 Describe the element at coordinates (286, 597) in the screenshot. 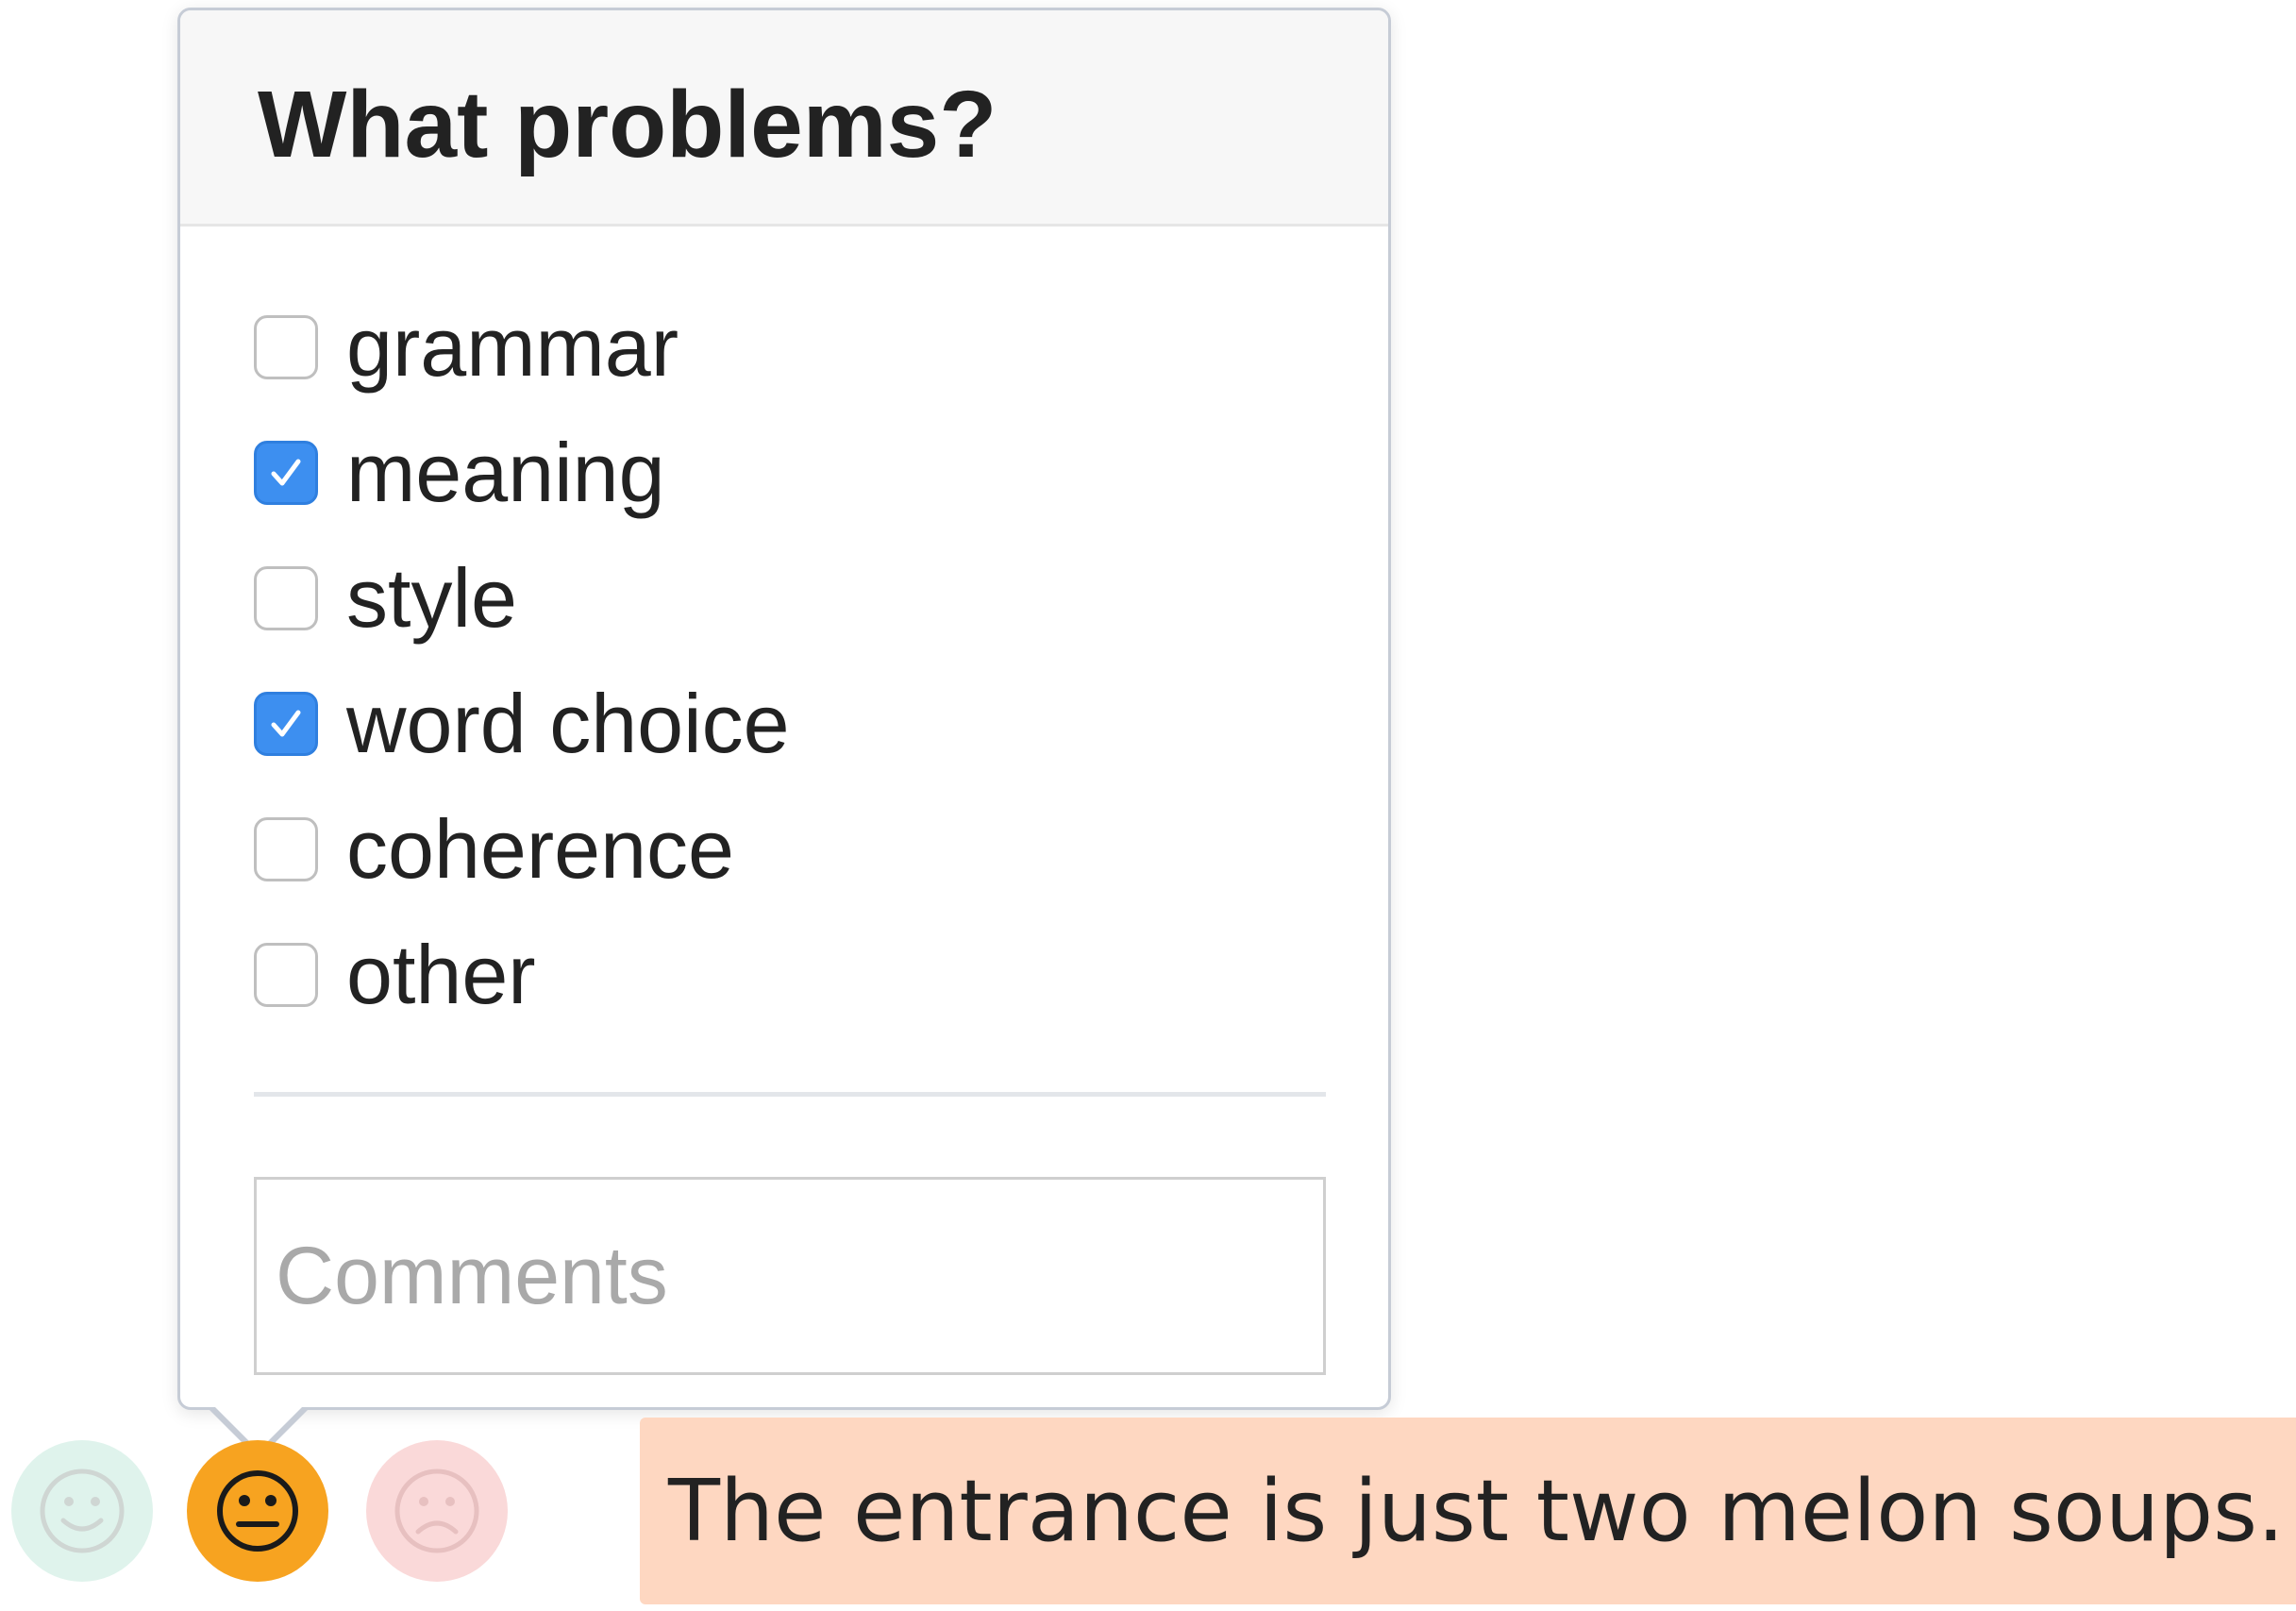

I see `style-checkbox` at that location.